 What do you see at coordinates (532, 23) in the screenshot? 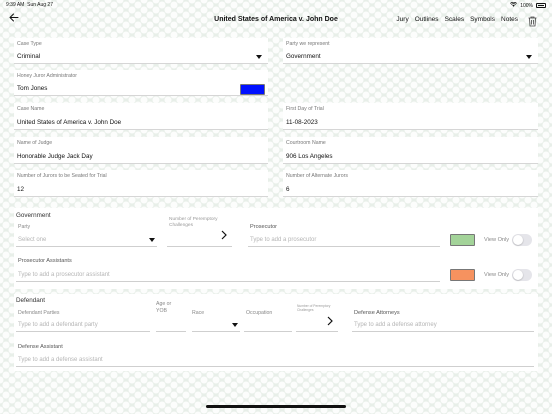
I see `trash-icon` at bounding box center [532, 23].